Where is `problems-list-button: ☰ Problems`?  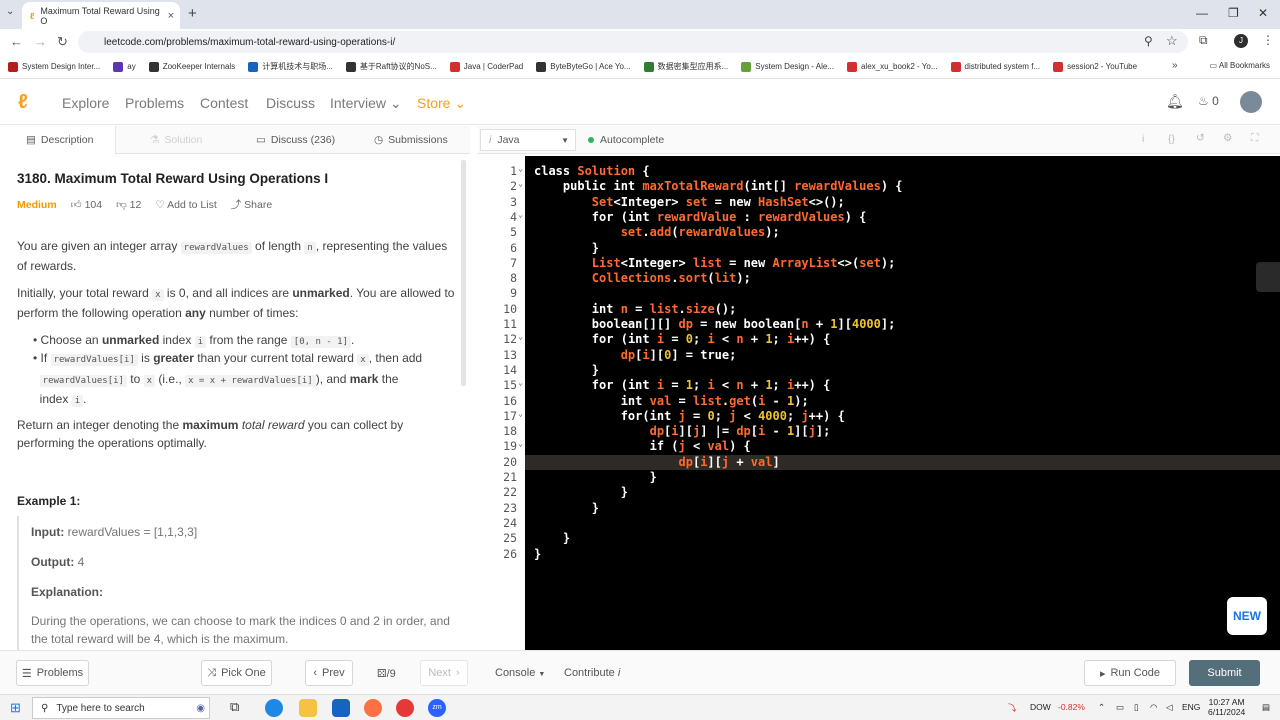 problems-list-button: ☰ Problems is located at coordinates (52, 673).